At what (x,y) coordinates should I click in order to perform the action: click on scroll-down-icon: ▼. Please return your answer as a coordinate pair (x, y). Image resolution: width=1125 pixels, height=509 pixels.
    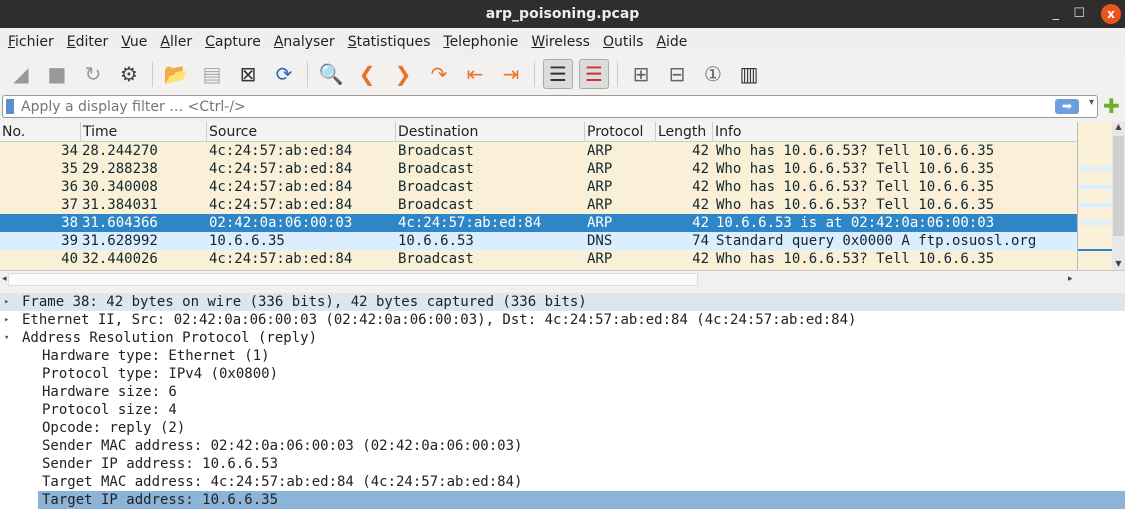
    Looking at the image, I should click on (1118, 263).